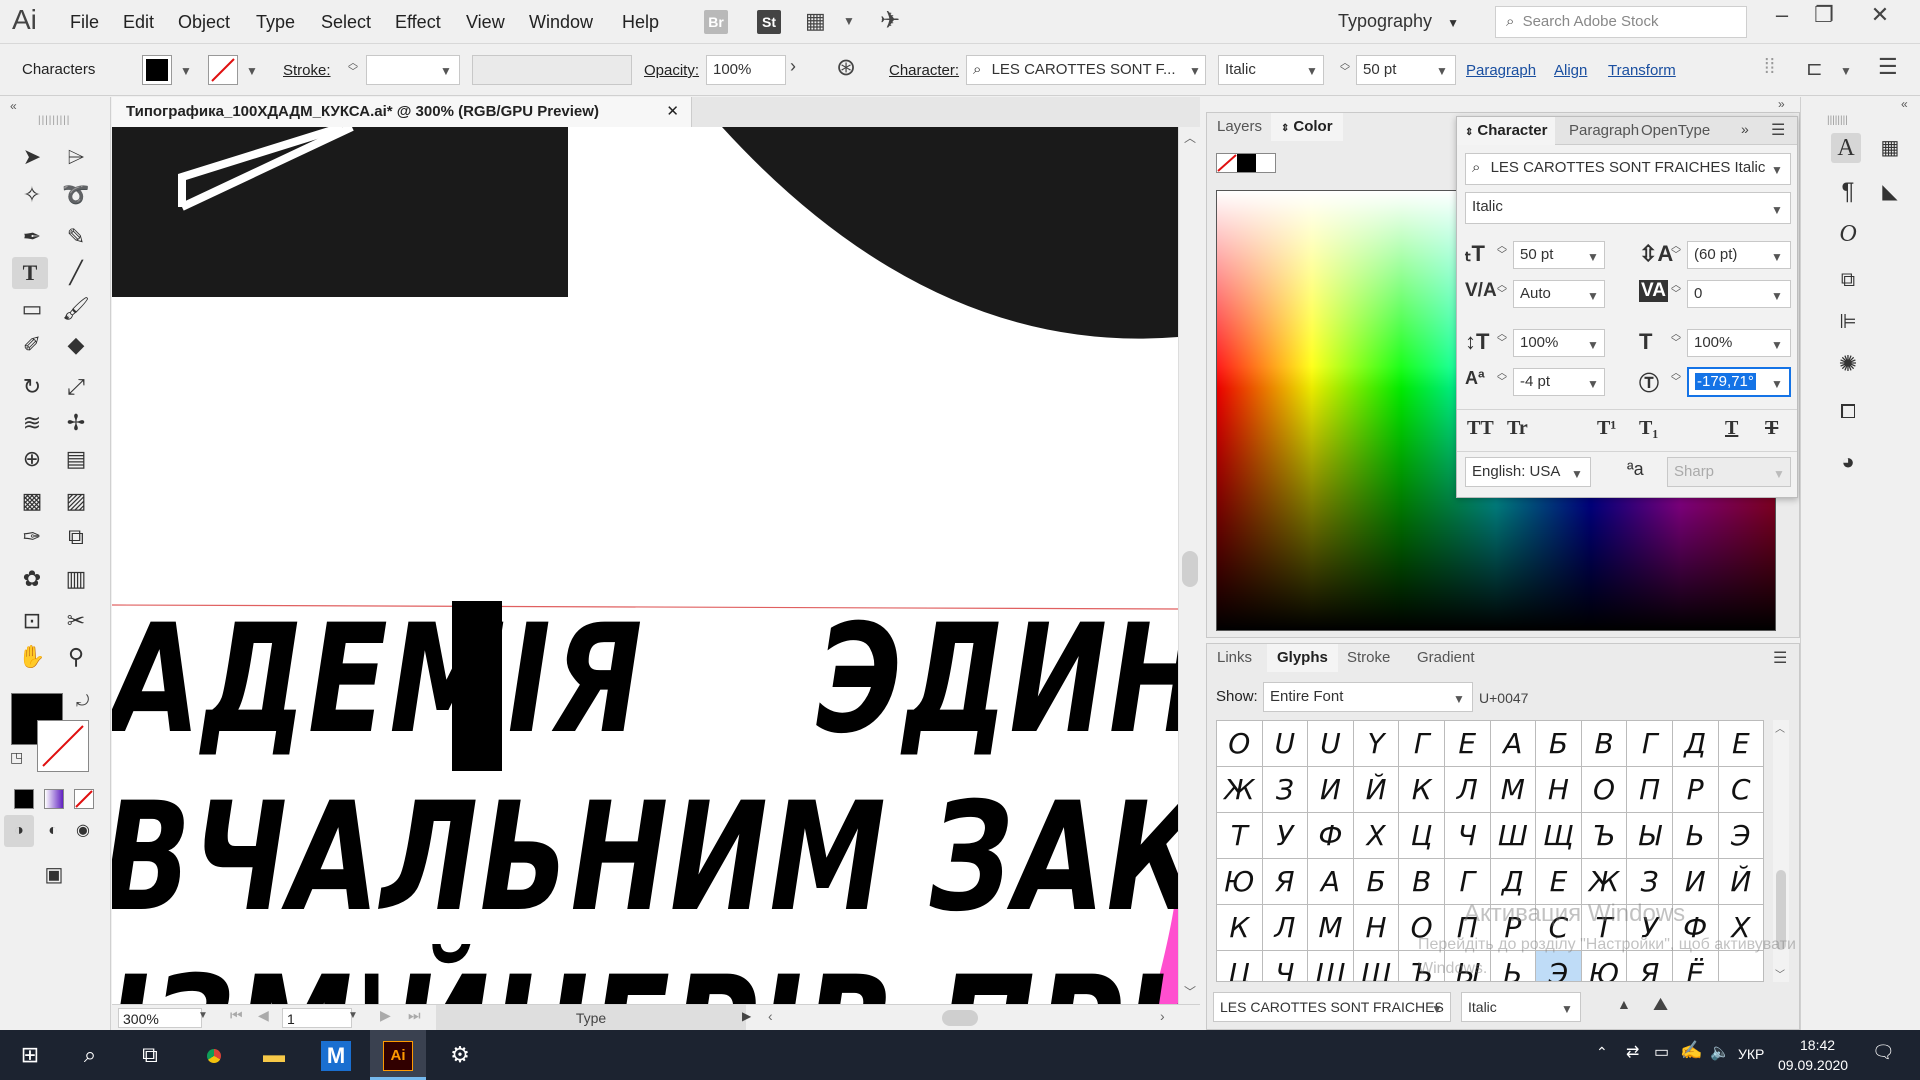 This screenshot has height=1080, width=1920. What do you see at coordinates (1514, 966) in the screenshot?
I see `glyph-cell: Ь` at bounding box center [1514, 966].